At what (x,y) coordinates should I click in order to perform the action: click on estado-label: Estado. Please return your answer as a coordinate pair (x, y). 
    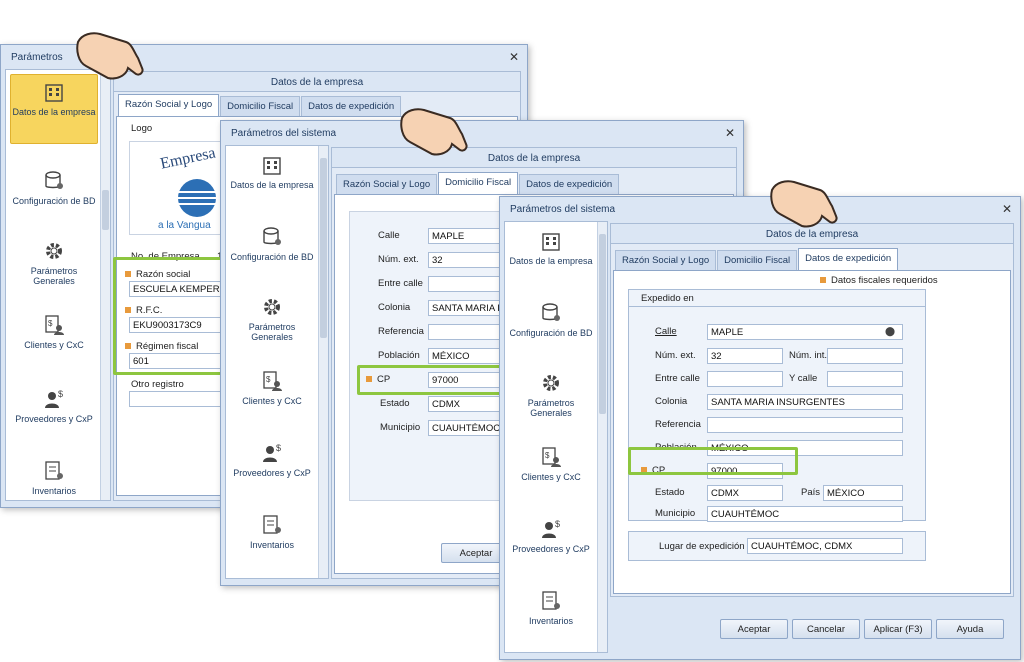
    Looking at the image, I should click on (395, 403).